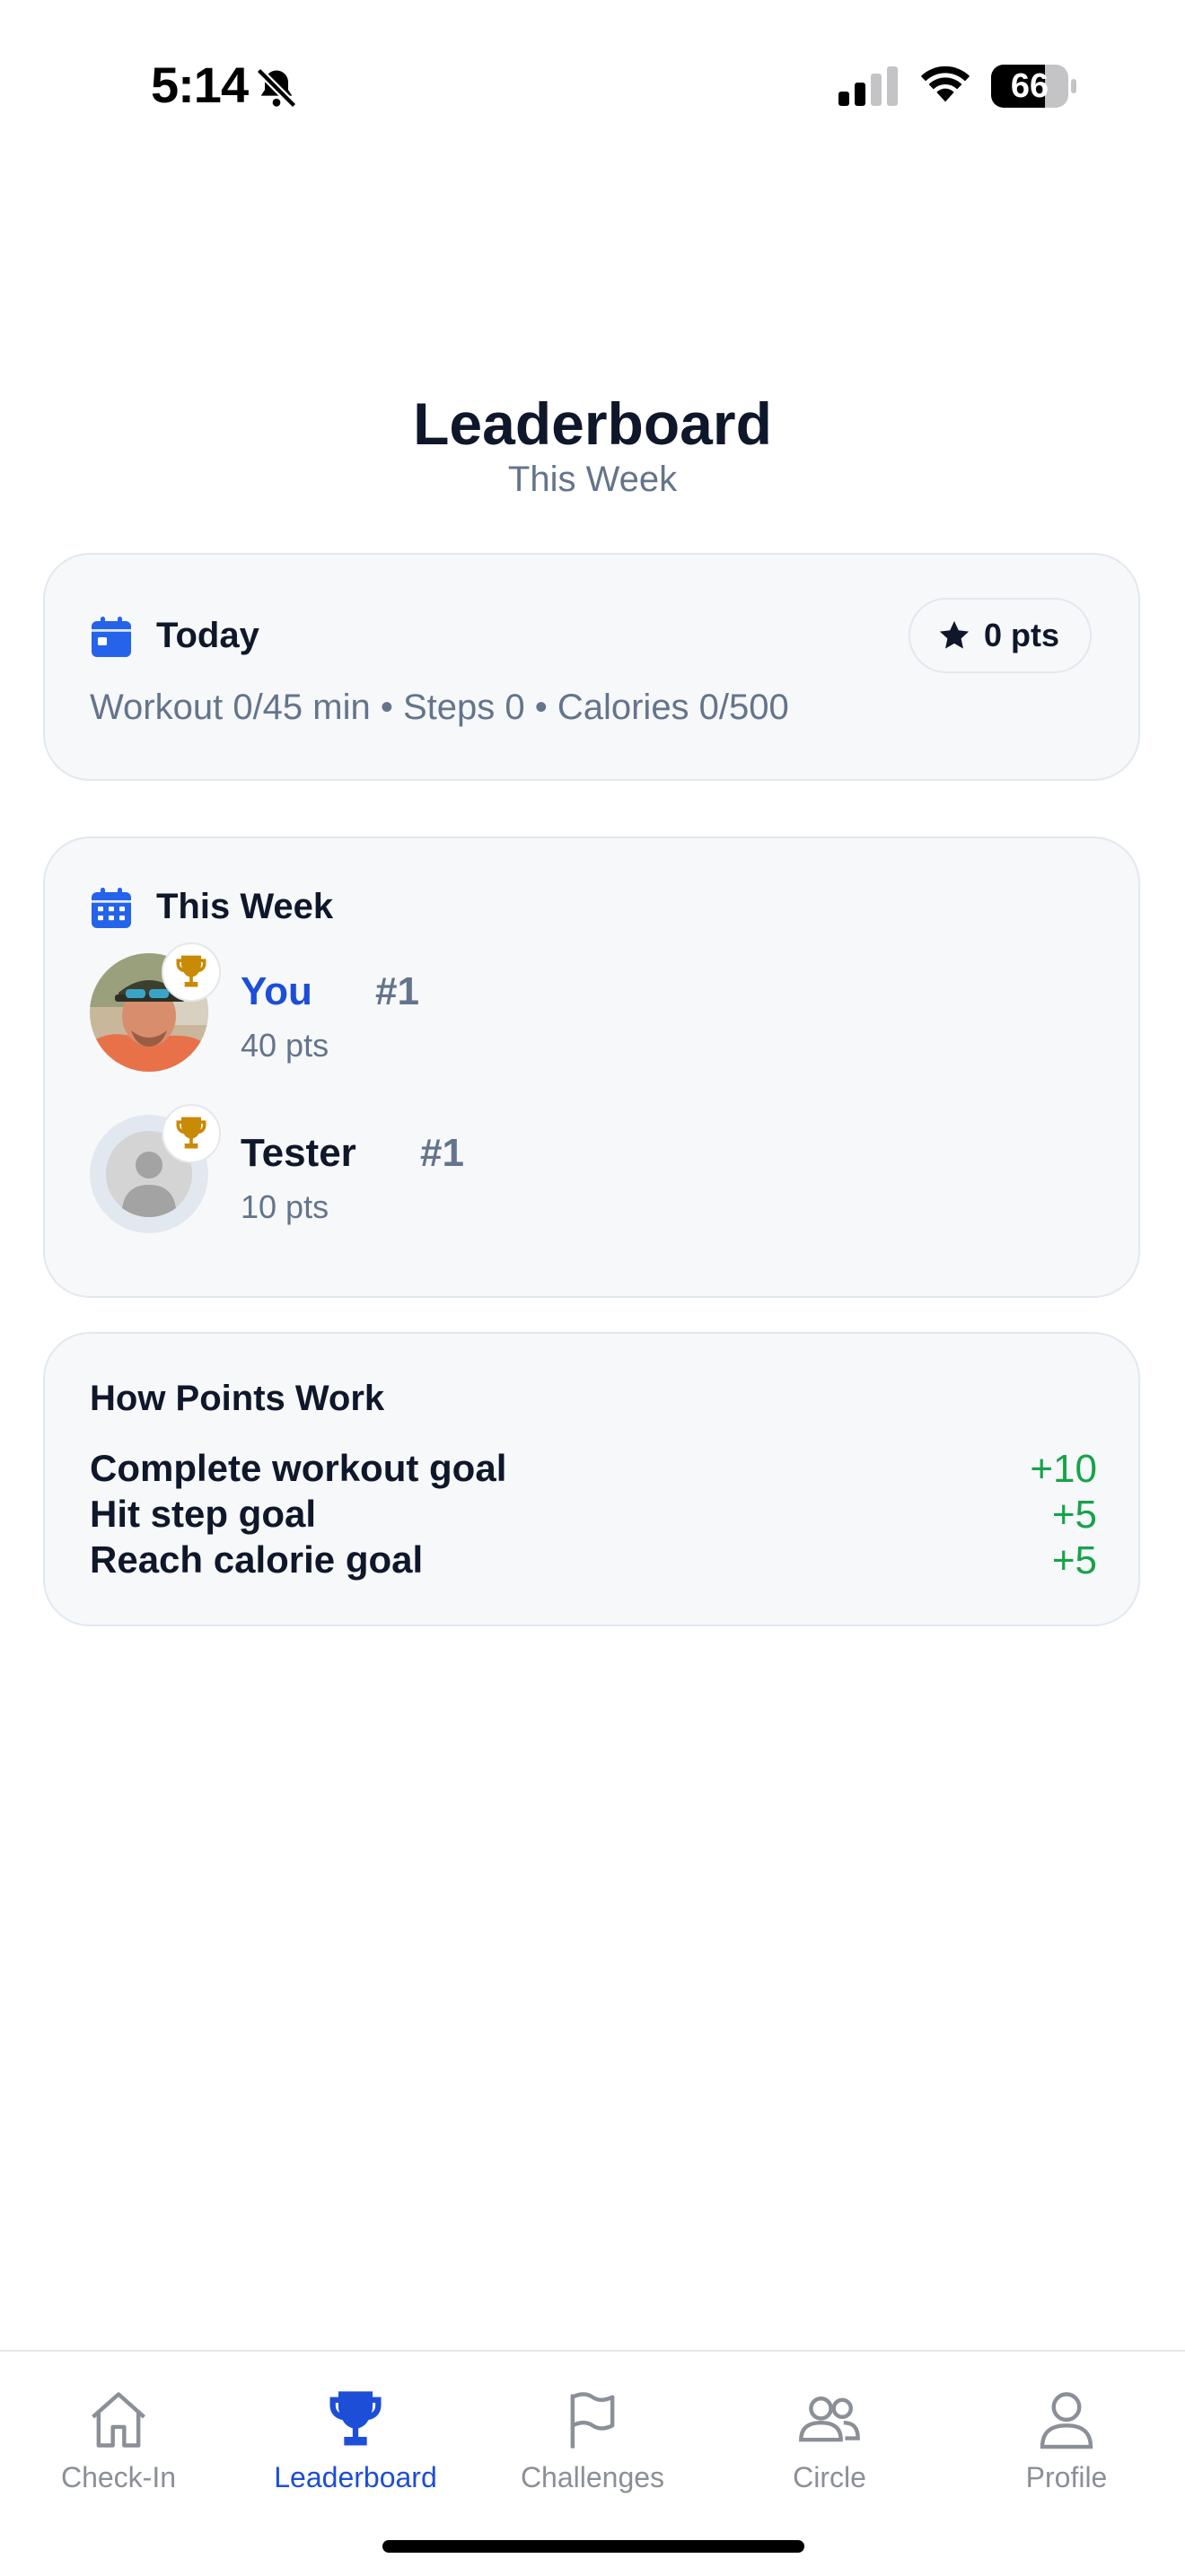 This screenshot has width=1185, height=2576. What do you see at coordinates (118, 2477) in the screenshot?
I see `tab-label: Check-In` at bounding box center [118, 2477].